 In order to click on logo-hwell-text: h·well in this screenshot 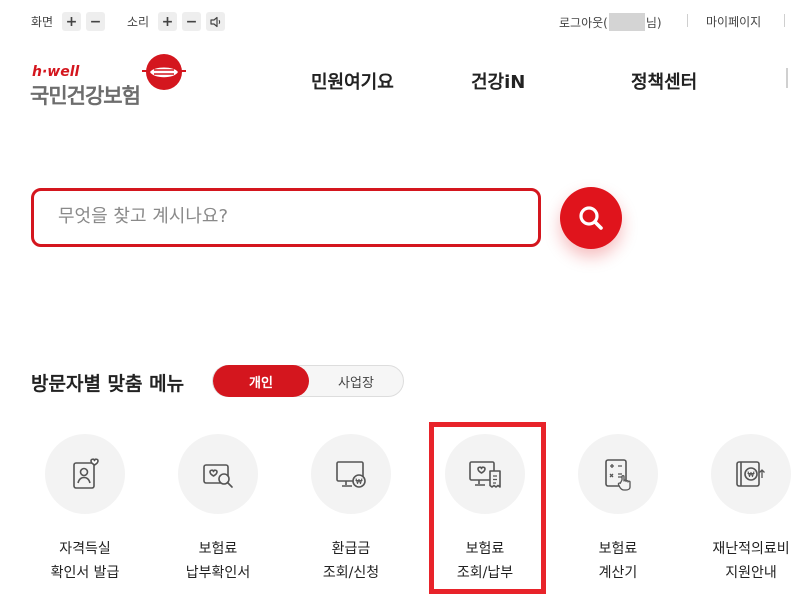, I will do `click(56, 72)`.